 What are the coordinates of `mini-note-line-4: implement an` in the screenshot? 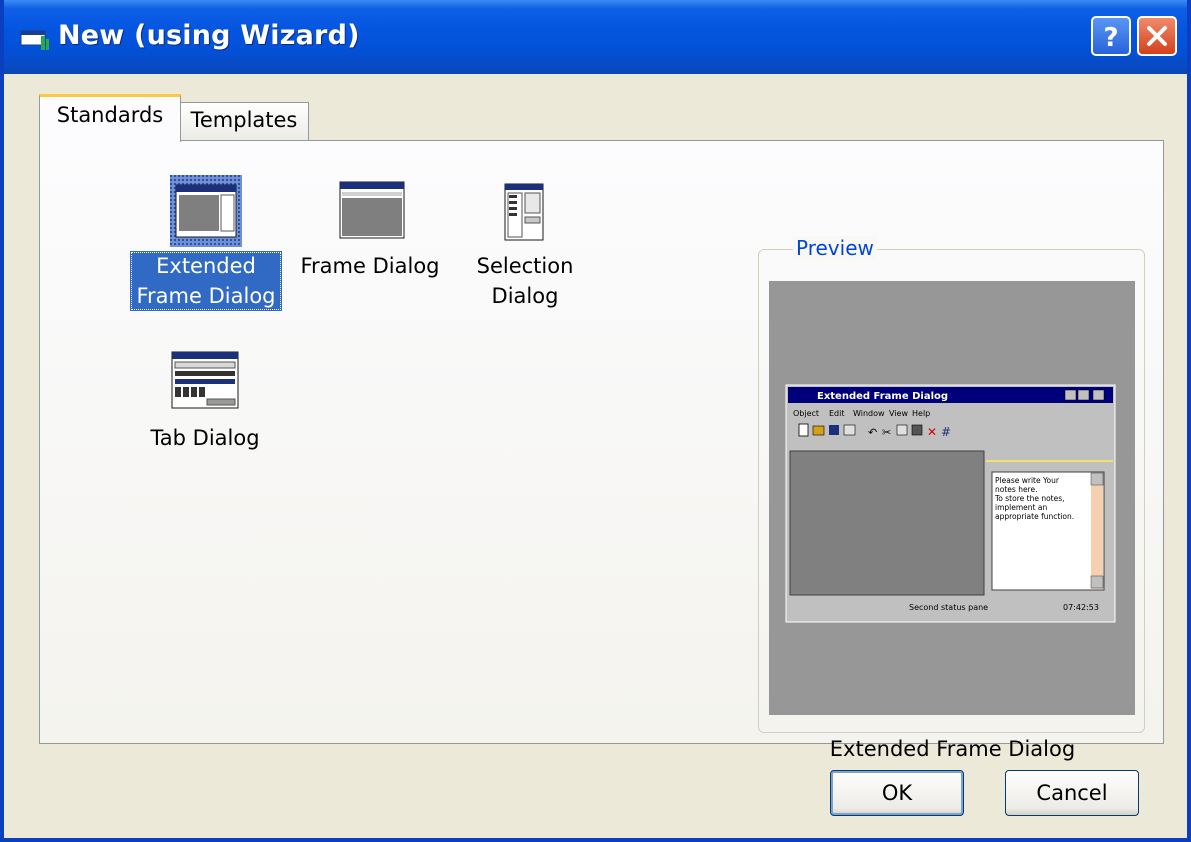 It's located at (1021, 507).